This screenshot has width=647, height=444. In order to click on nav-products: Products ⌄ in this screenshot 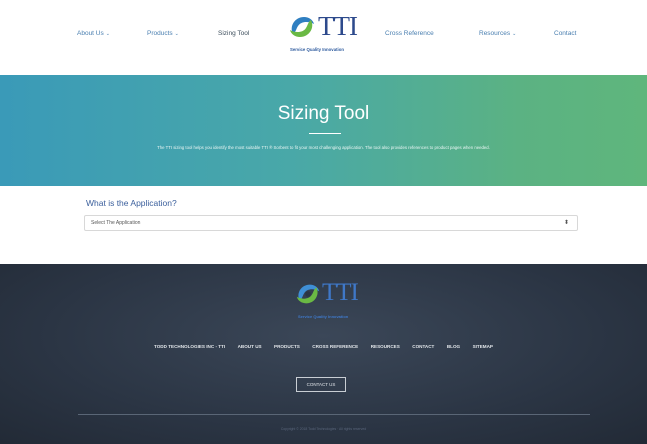, I will do `click(163, 33)`.